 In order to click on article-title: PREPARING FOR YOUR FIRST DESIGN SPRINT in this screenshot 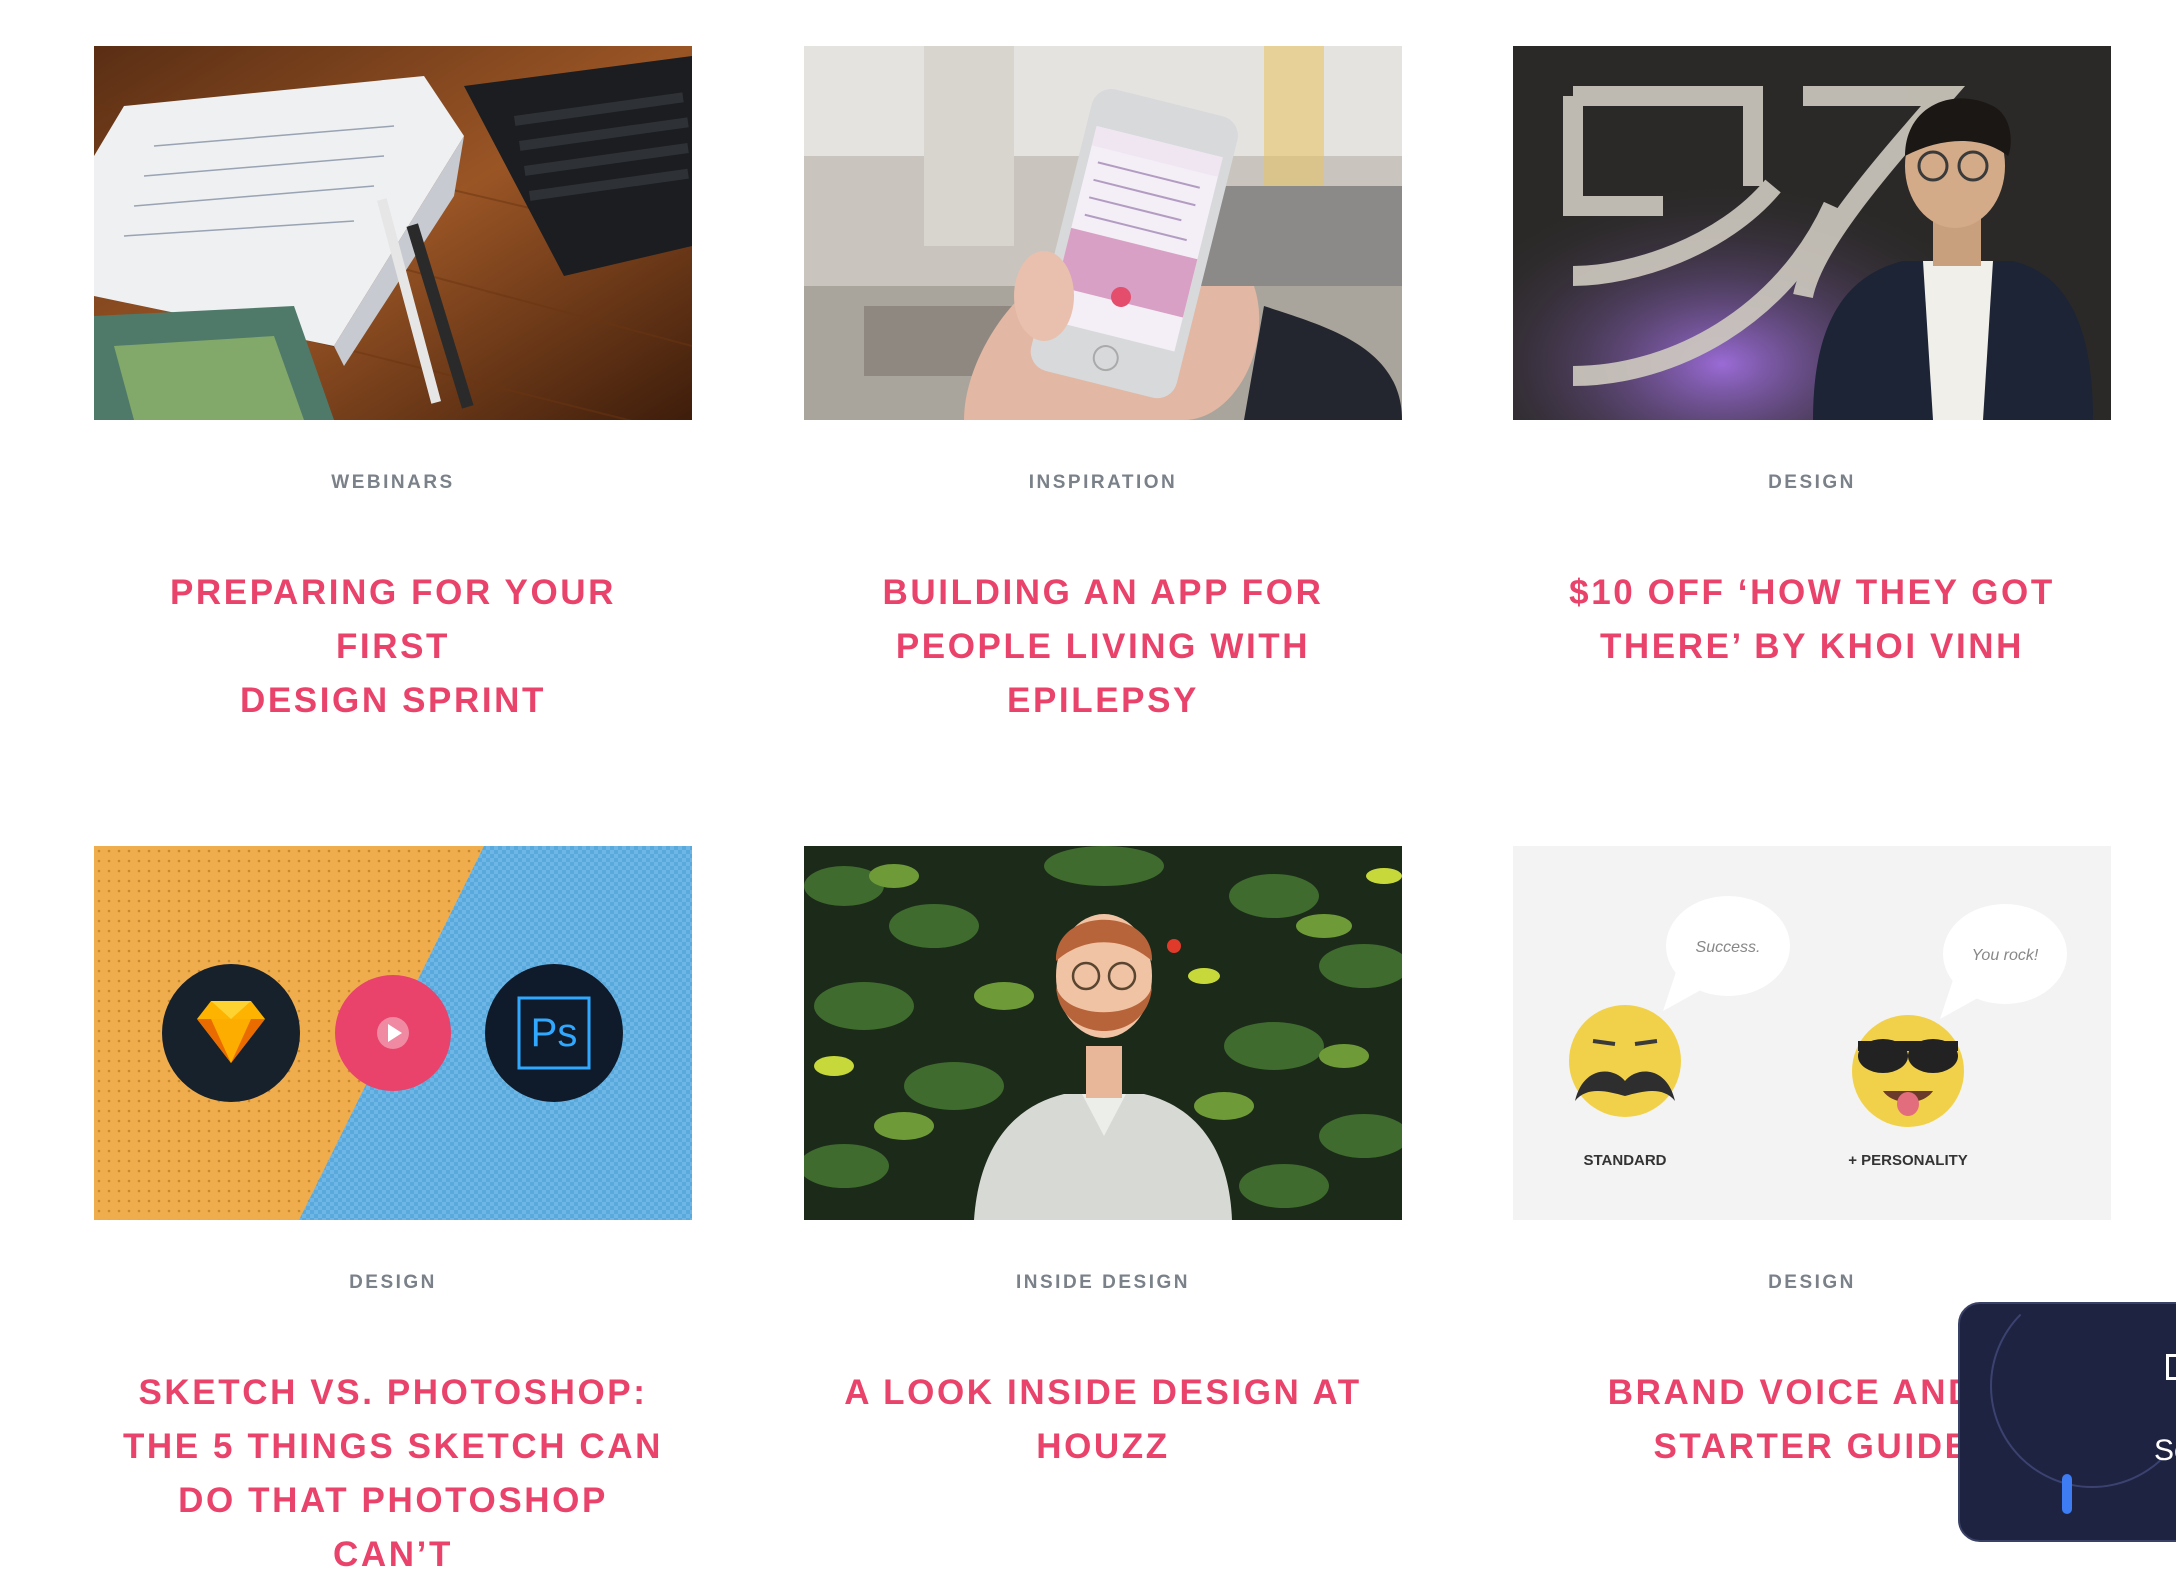, I will do `click(393, 647)`.